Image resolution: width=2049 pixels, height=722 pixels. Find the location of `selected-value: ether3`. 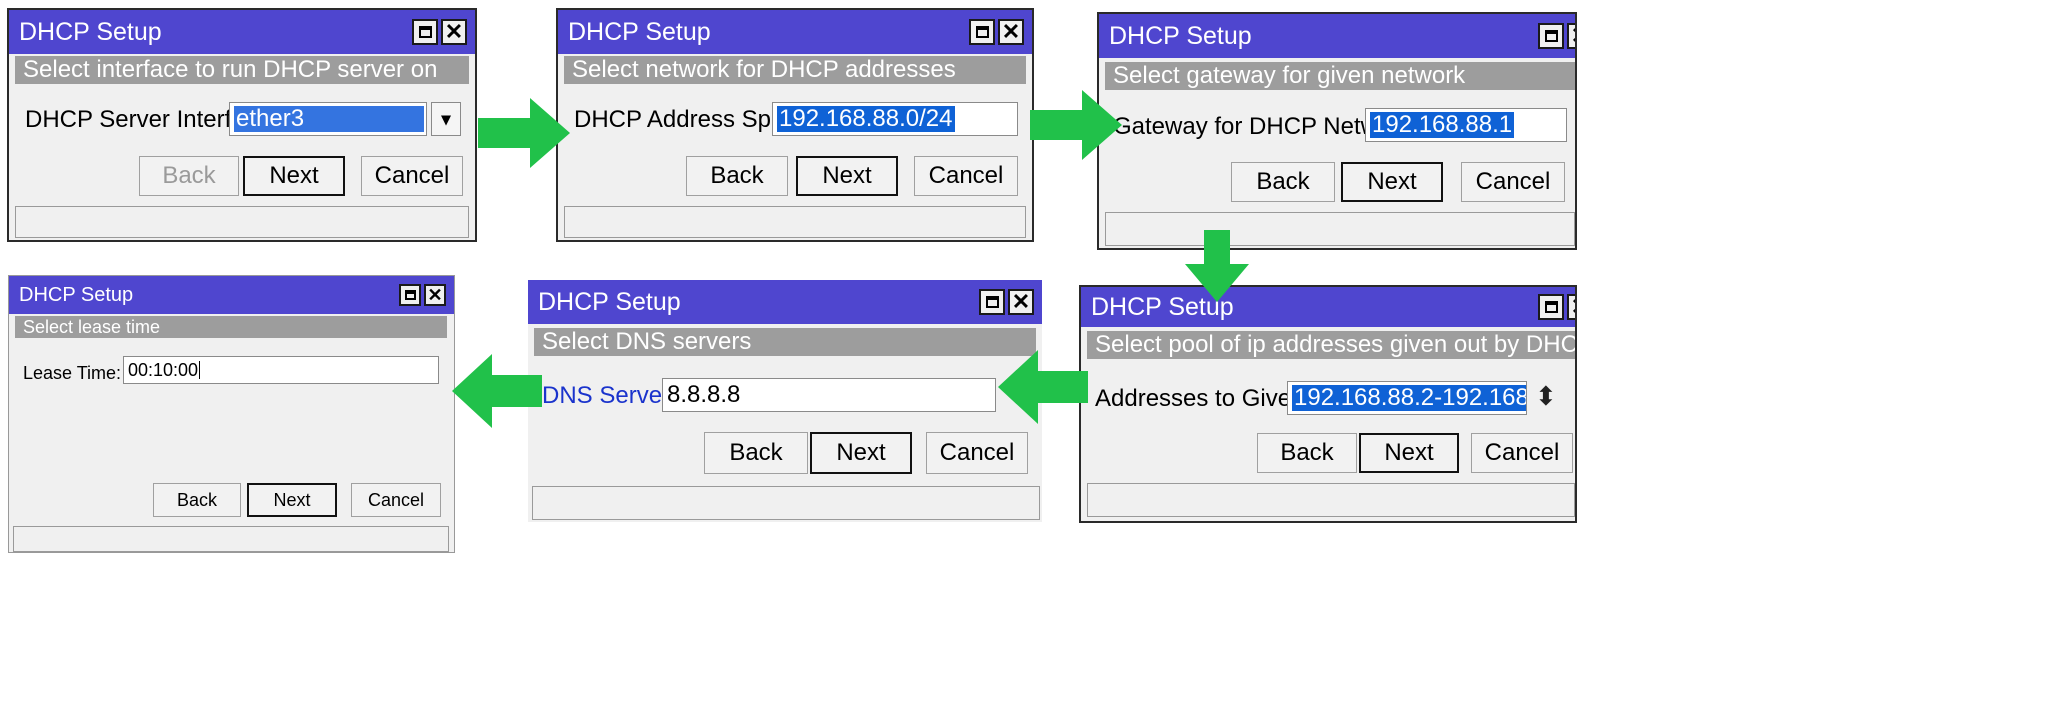

selected-value: ether3 is located at coordinates (329, 119).